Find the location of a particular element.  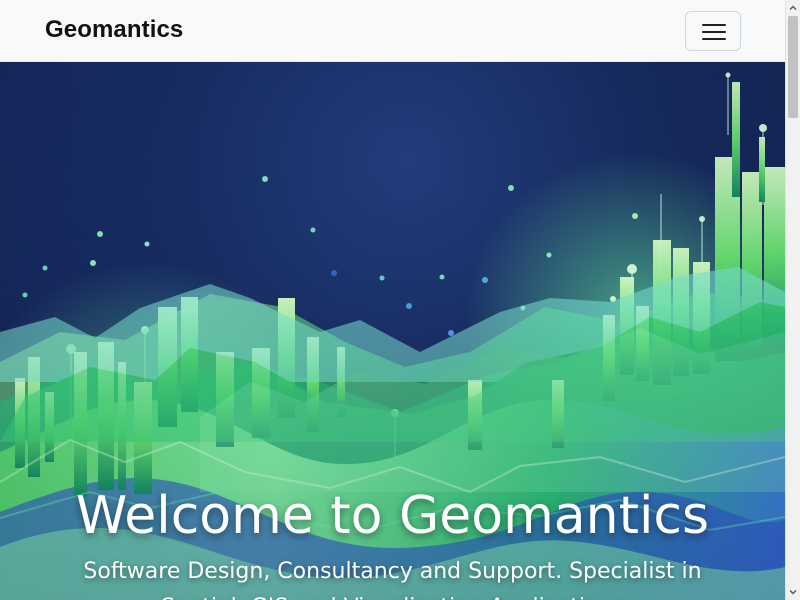

hero-title: Welcome to Geomantics is located at coordinates (392, 515).